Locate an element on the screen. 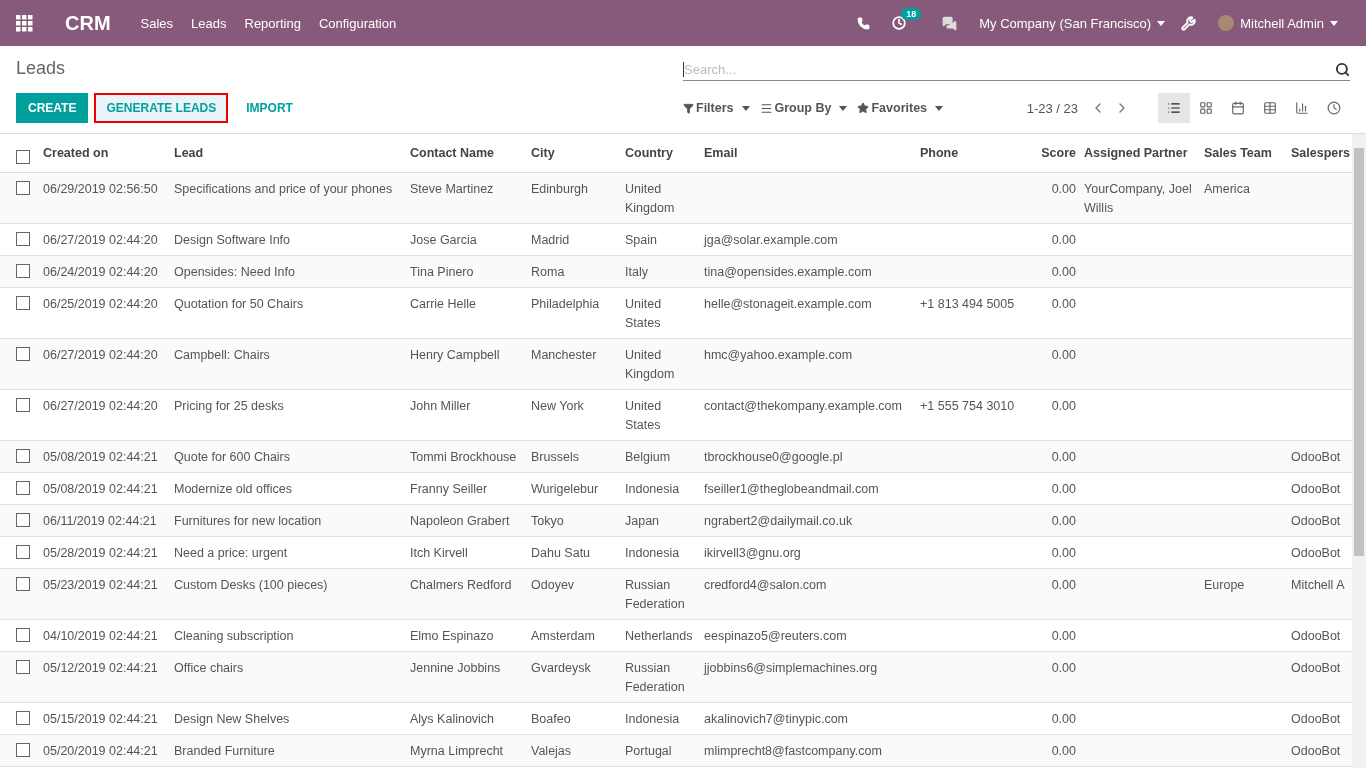 This screenshot has height=768, width=1366. table-cell: Jennine Jobbins is located at coordinates (455, 668).